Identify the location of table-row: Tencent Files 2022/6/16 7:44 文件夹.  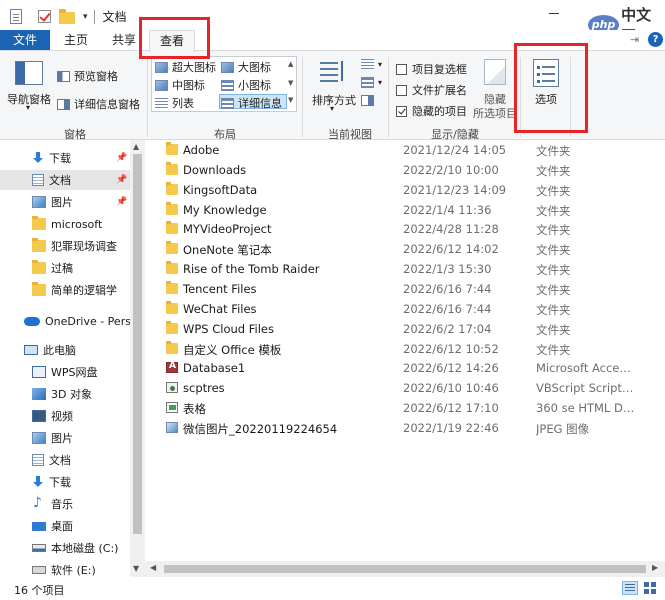
(405, 289).